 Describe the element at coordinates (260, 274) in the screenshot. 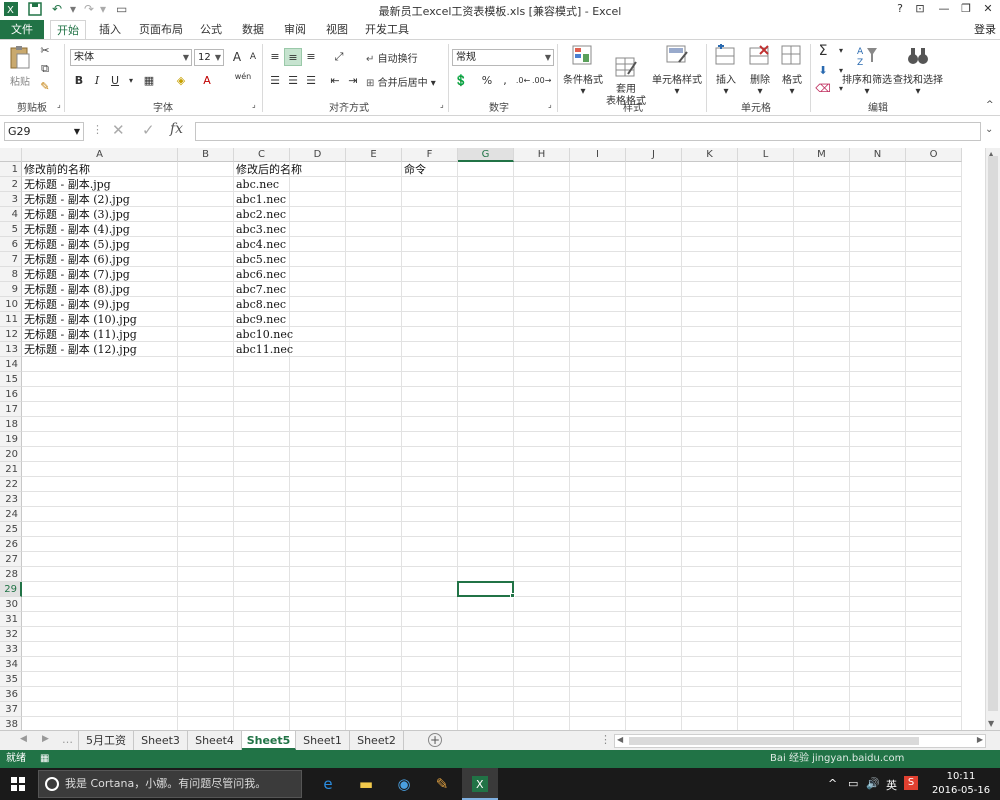

I see `cell-c8: abc6.nec` at that location.